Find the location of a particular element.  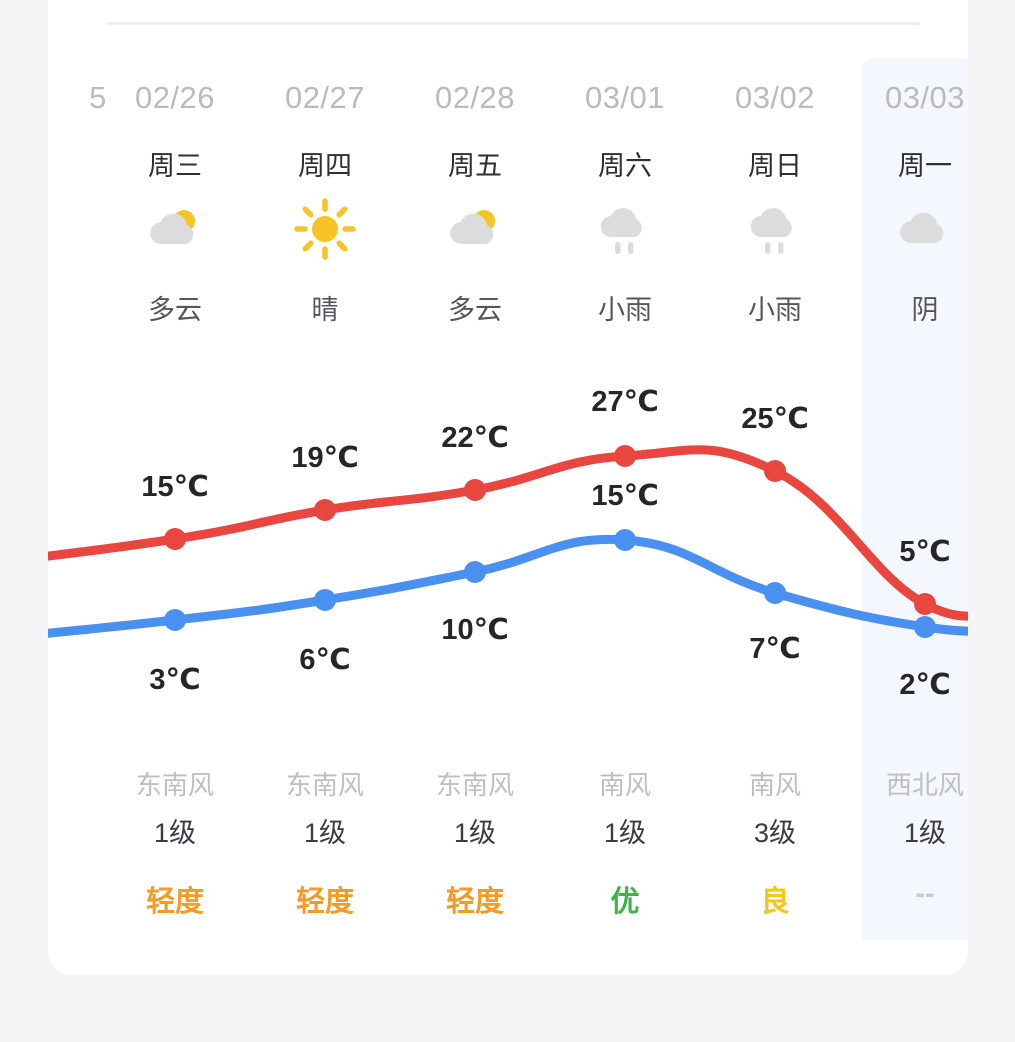

air-quality-badge: 优 is located at coordinates (625, 902).